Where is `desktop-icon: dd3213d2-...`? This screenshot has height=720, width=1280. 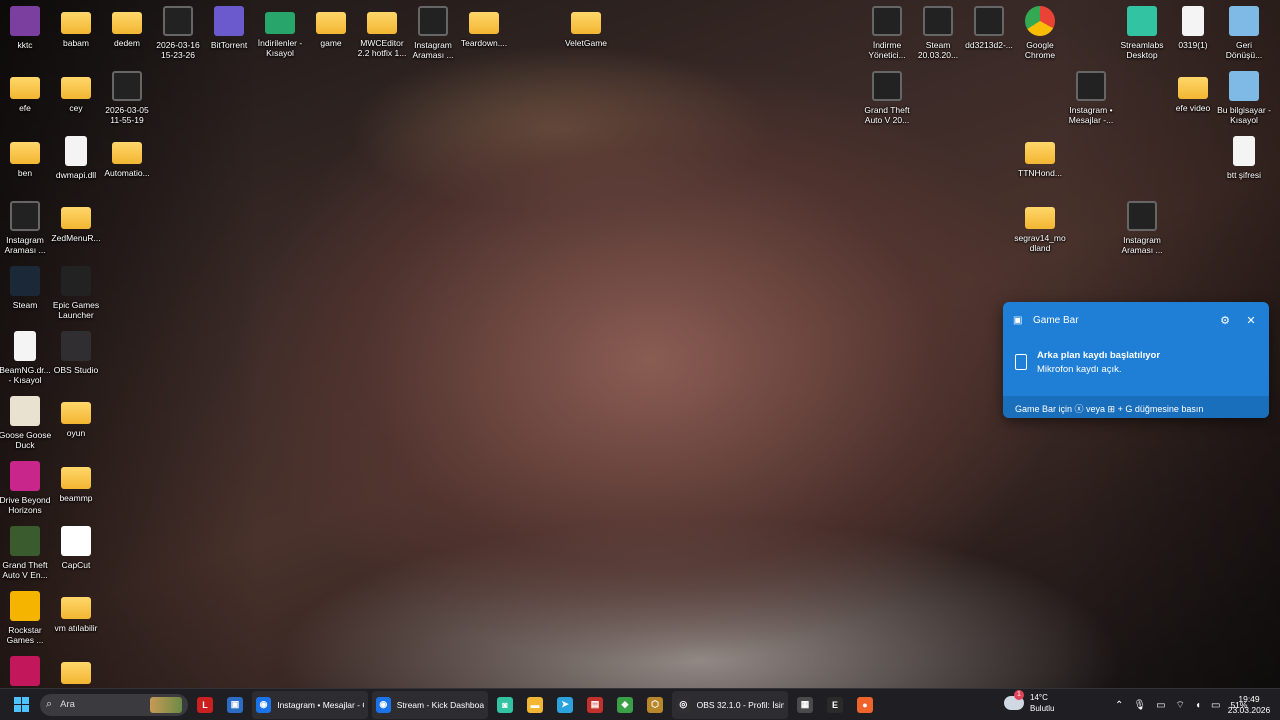
desktop-icon: dd3213d2-... is located at coordinates (989, 28).